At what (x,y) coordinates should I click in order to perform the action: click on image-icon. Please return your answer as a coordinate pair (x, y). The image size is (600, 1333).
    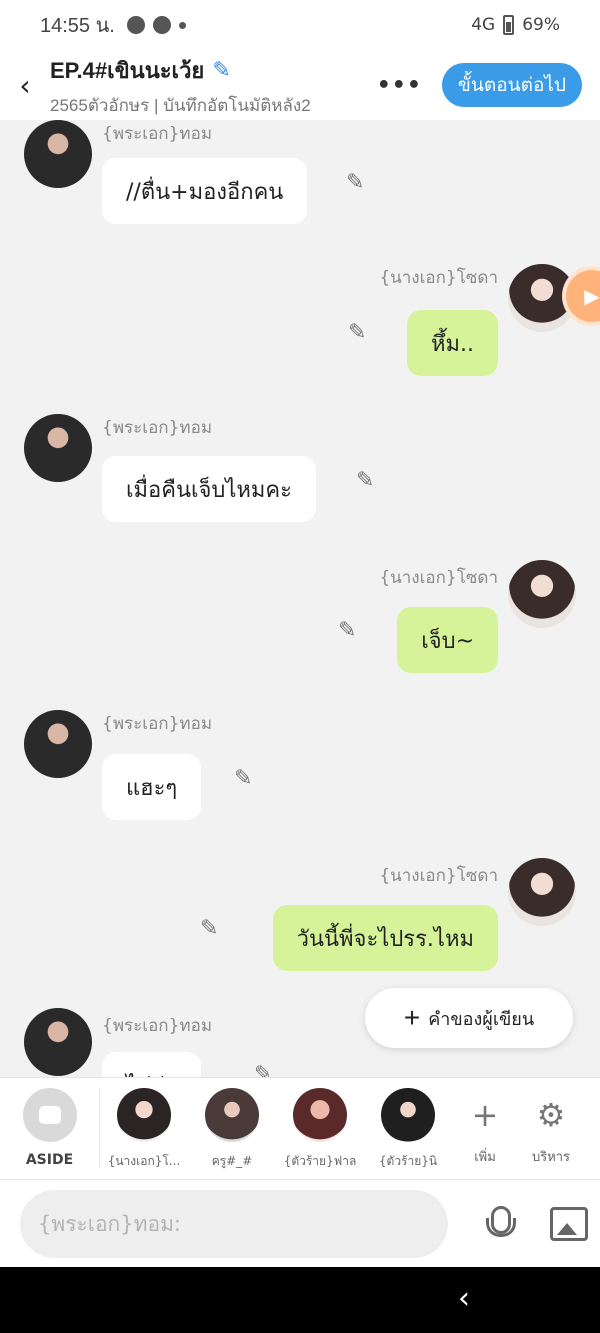
    Looking at the image, I should click on (569, 1223).